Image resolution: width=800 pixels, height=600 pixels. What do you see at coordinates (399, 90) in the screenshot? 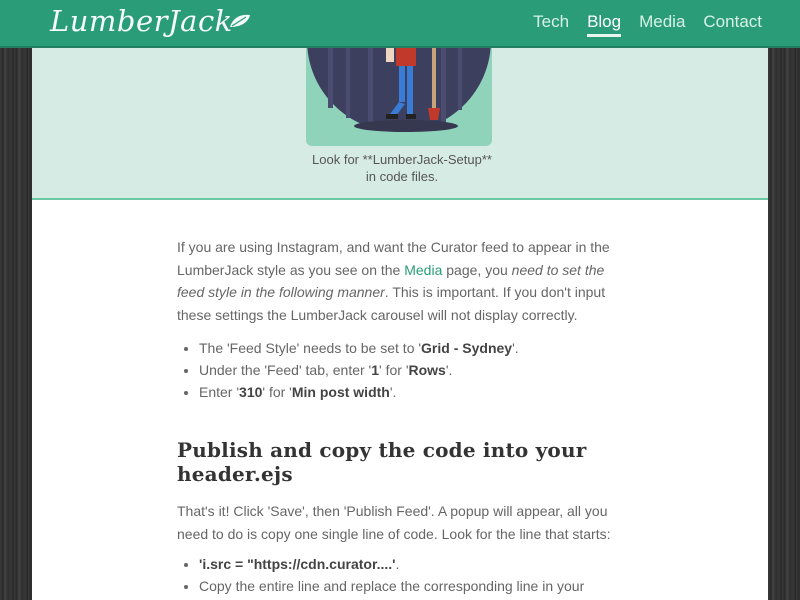
I see `lumberjack-illustration` at bounding box center [399, 90].